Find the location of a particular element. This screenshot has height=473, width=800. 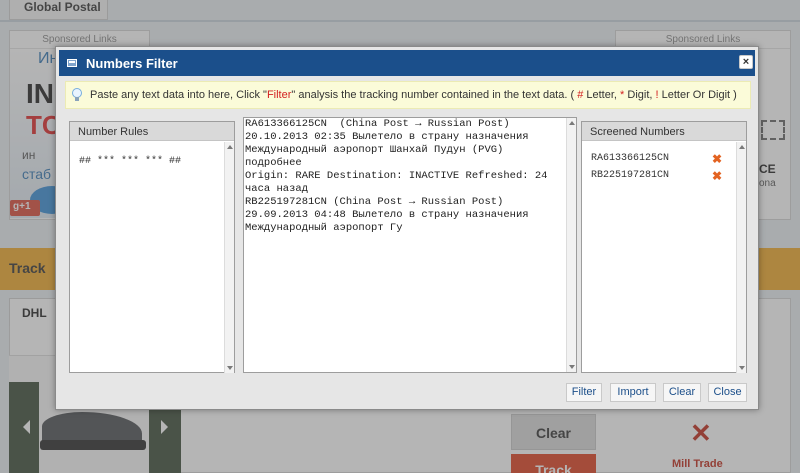

number-rules-panel: Number Rules ## *** *** *** ## is located at coordinates (152, 247).